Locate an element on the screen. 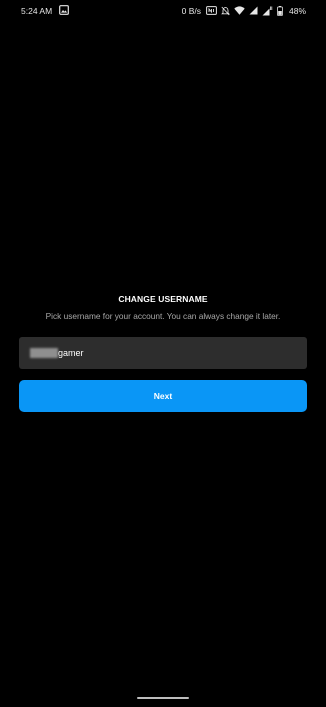  gallery-icon is located at coordinates (64, 10).